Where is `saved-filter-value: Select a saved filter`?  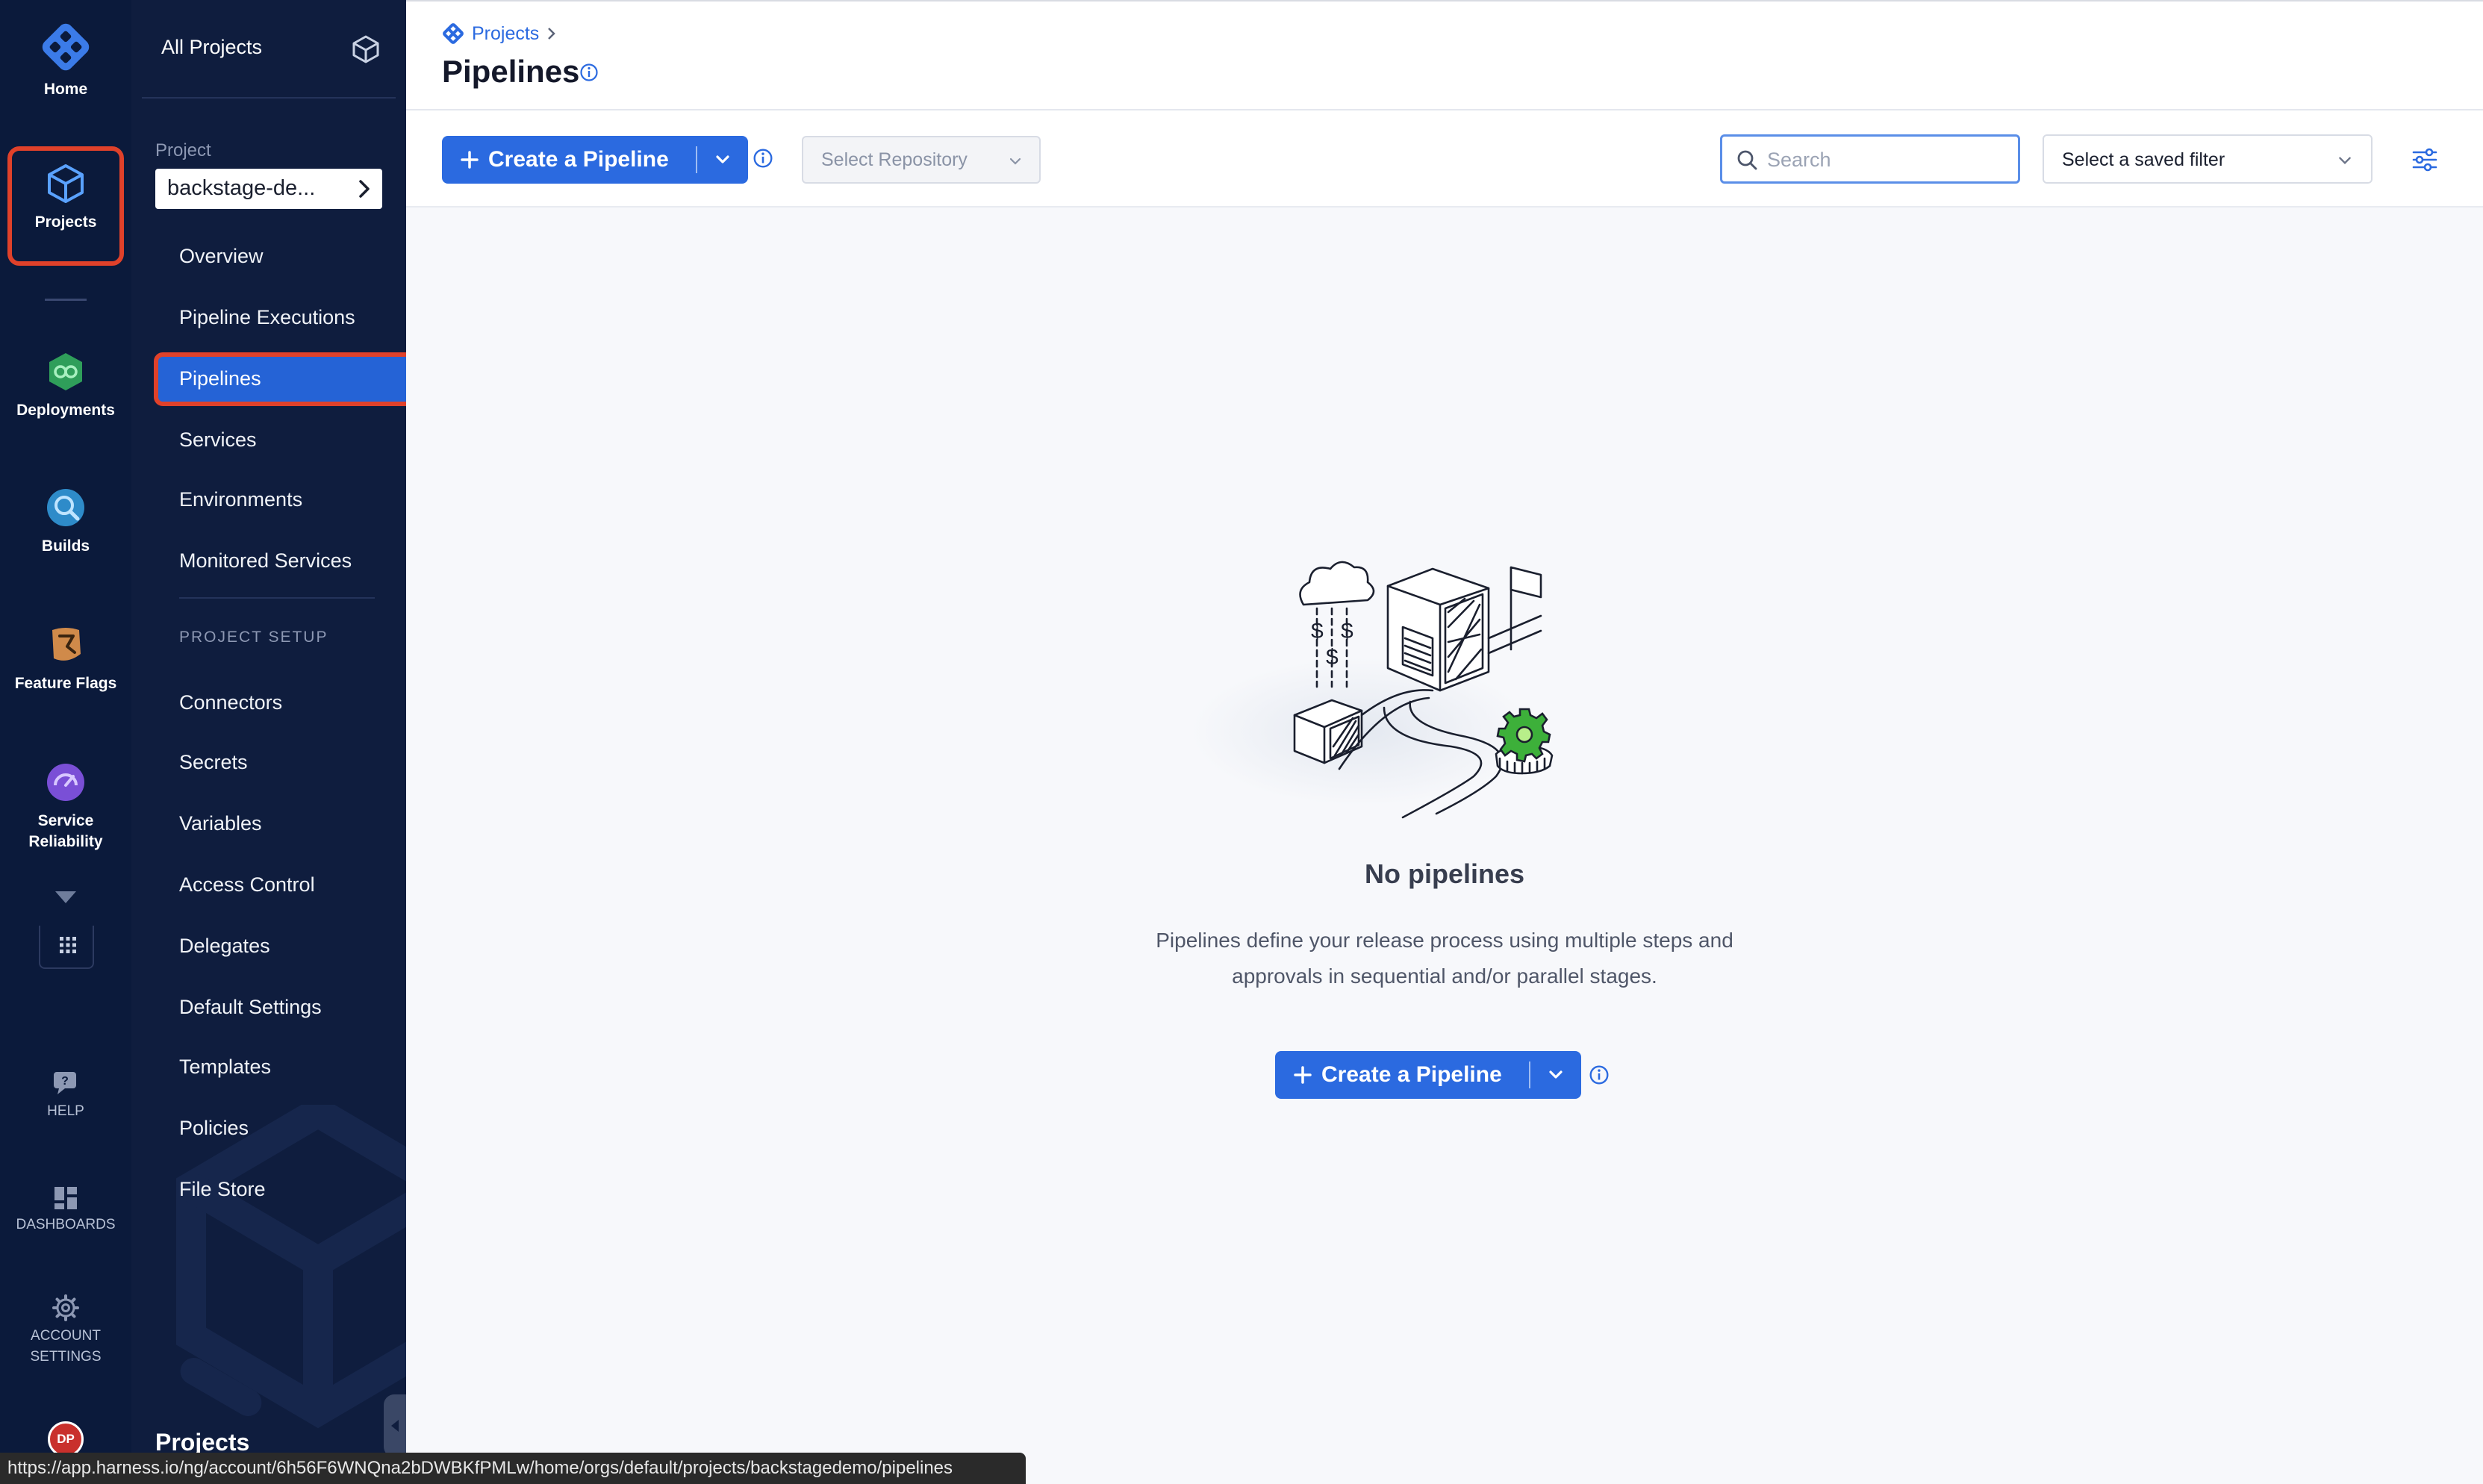
saved-filter-value: Select a saved filter is located at coordinates (2144, 159).